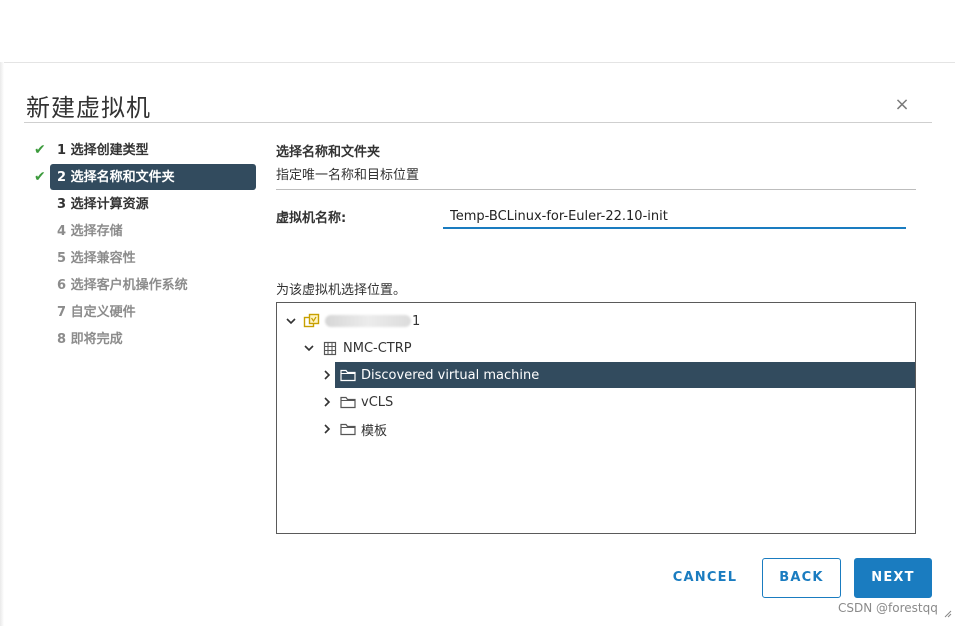  What do you see at coordinates (96, 312) in the screenshot?
I see `step-label: 7 自定义硬件` at bounding box center [96, 312].